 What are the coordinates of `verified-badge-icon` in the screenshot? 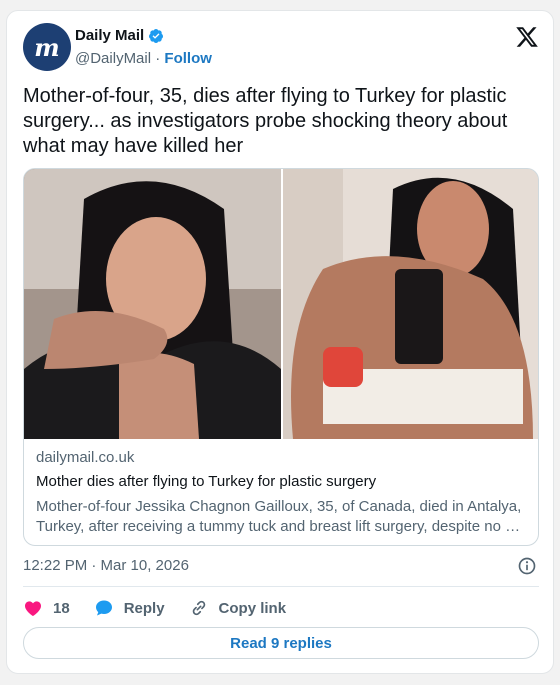 It's located at (156, 35).